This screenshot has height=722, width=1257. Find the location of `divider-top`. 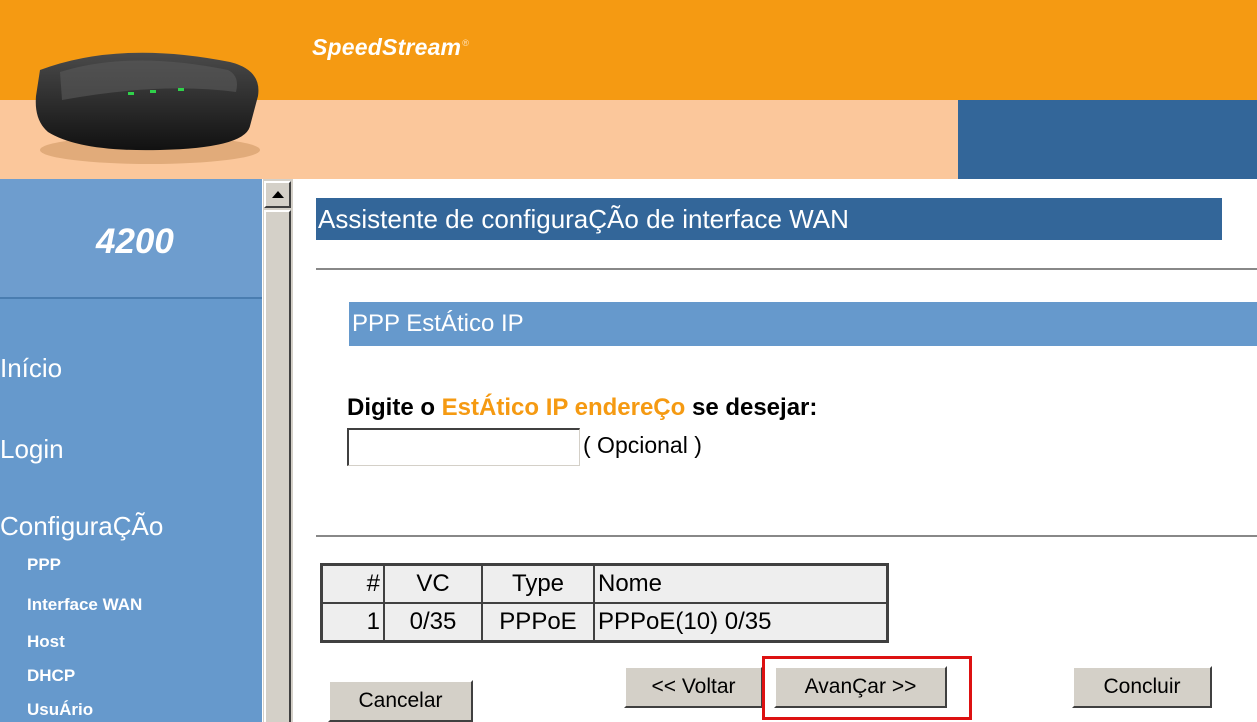

divider-top is located at coordinates (786, 269).